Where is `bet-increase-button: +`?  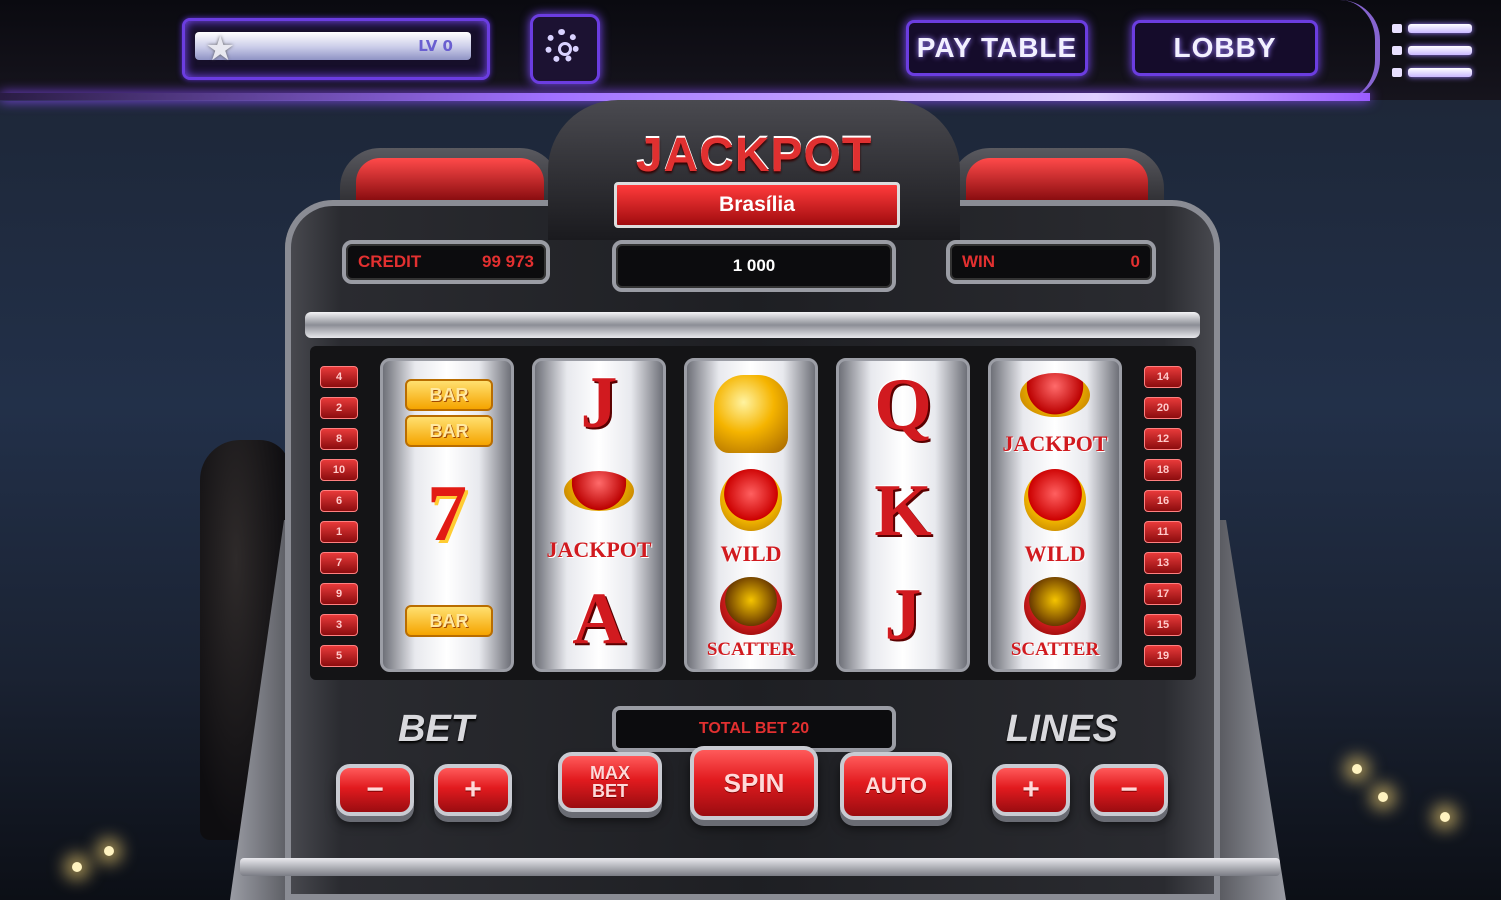
bet-increase-button: + is located at coordinates (473, 790).